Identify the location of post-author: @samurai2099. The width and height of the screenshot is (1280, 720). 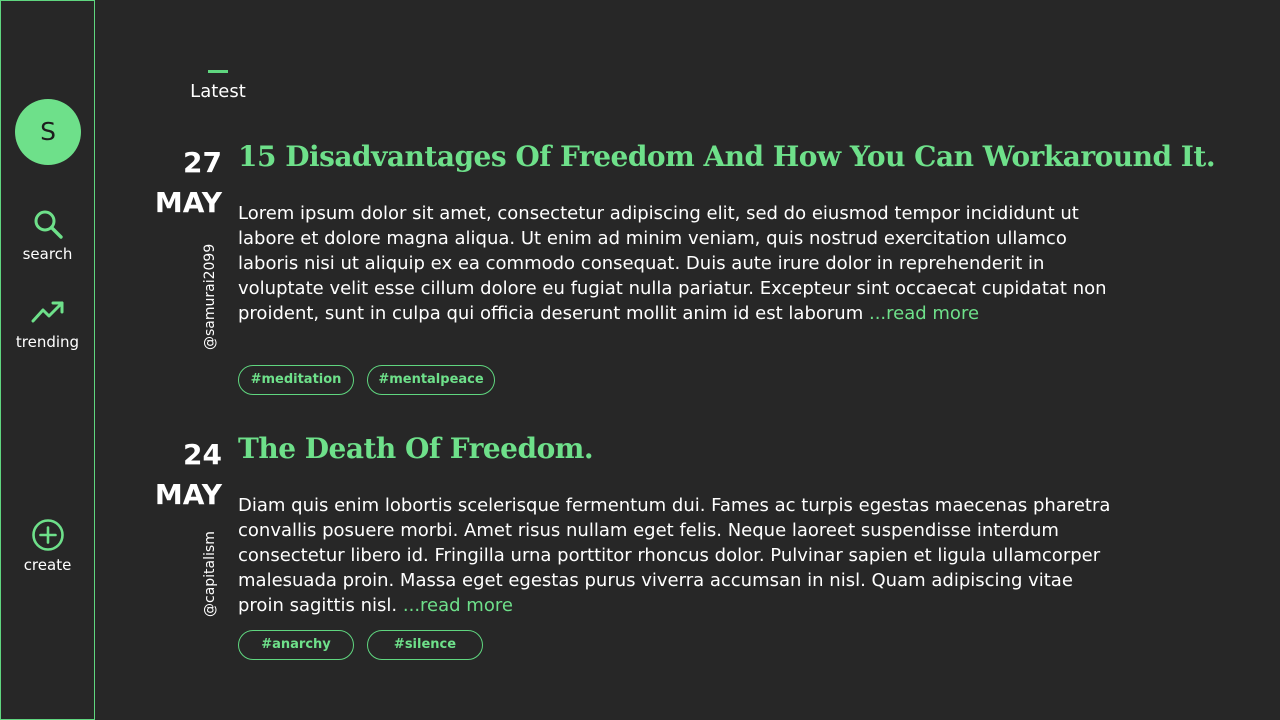
(212, 290).